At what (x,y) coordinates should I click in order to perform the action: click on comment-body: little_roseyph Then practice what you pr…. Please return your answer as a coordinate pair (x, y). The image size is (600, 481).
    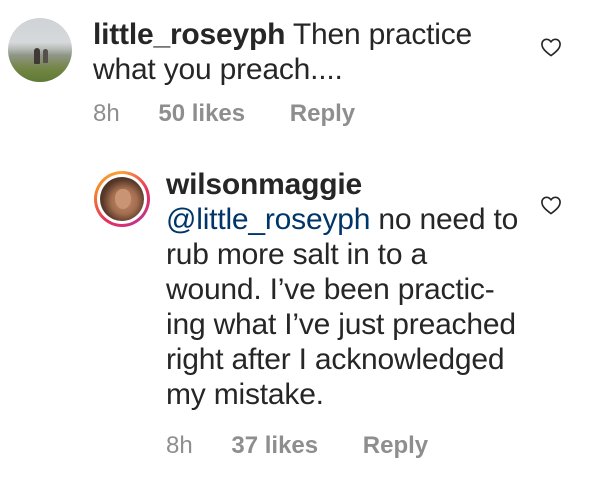
    Looking at the image, I should click on (303, 52).